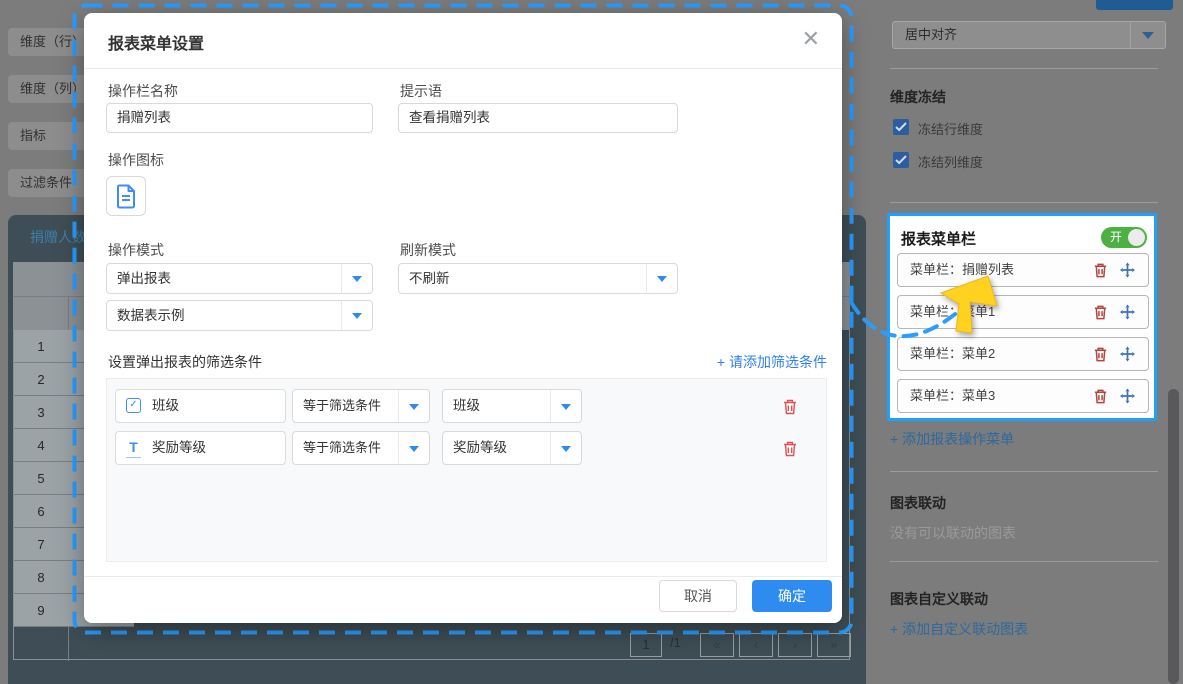 This screenshot has height=684, width=1183. Describe the element at coordinates (133, 405) in the screenshot. I see `enum-field-icon: ✓` at that location.